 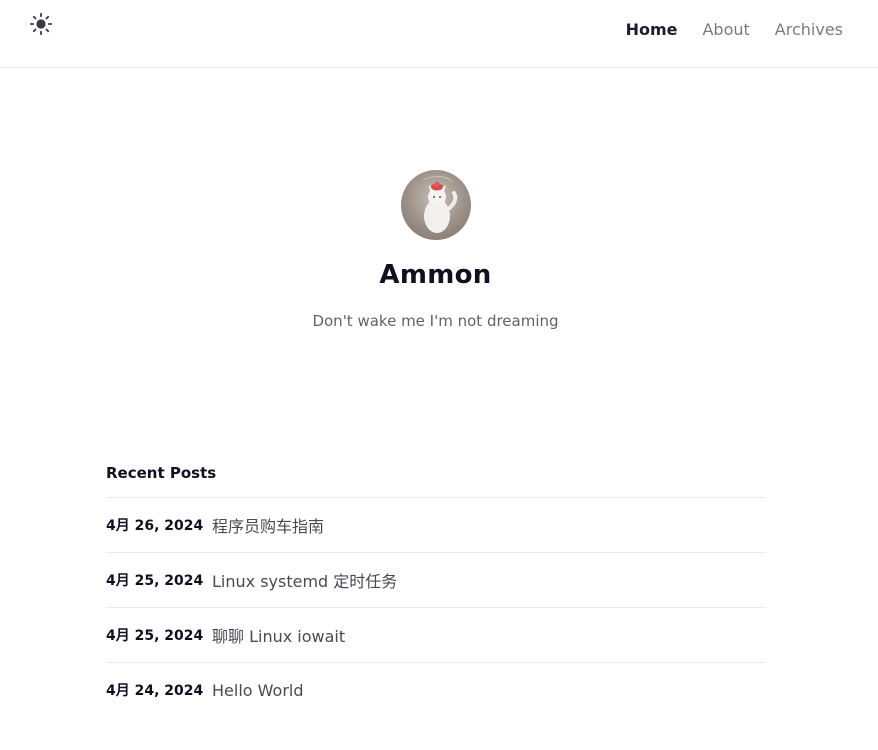 I want to click on cat-avatar-icon, so click(x=439, y=204).